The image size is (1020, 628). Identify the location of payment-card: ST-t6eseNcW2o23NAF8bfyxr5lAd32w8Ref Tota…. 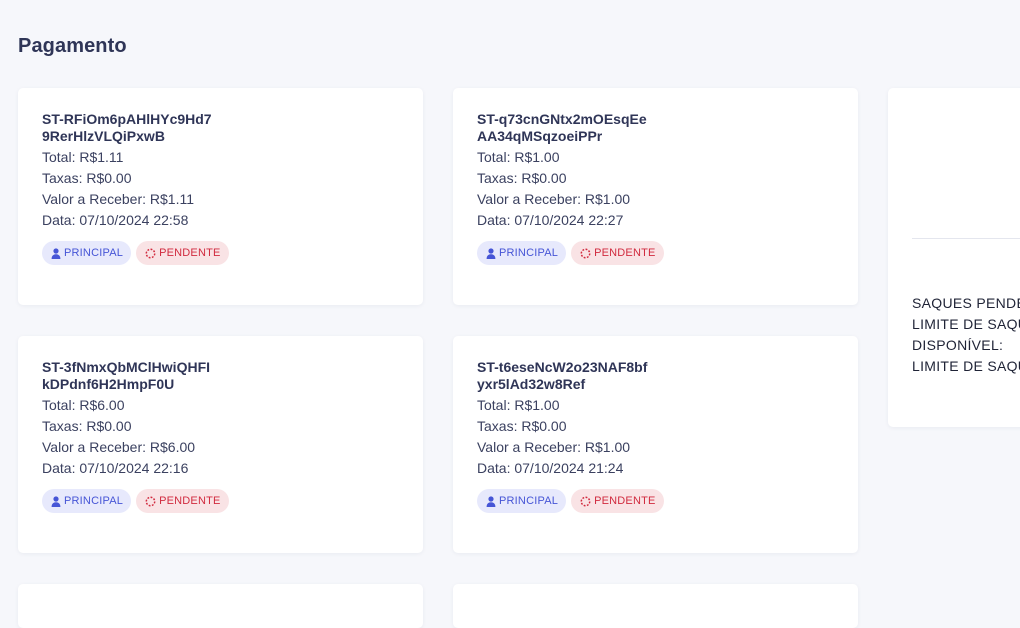
(655, 444).